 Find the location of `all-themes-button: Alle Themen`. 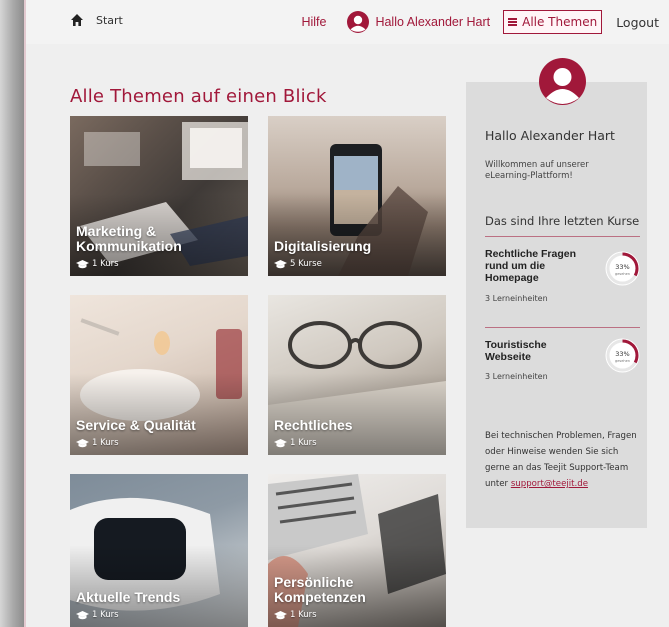

all-themes-button: Alle Themen is located at coordinates (553, 22).